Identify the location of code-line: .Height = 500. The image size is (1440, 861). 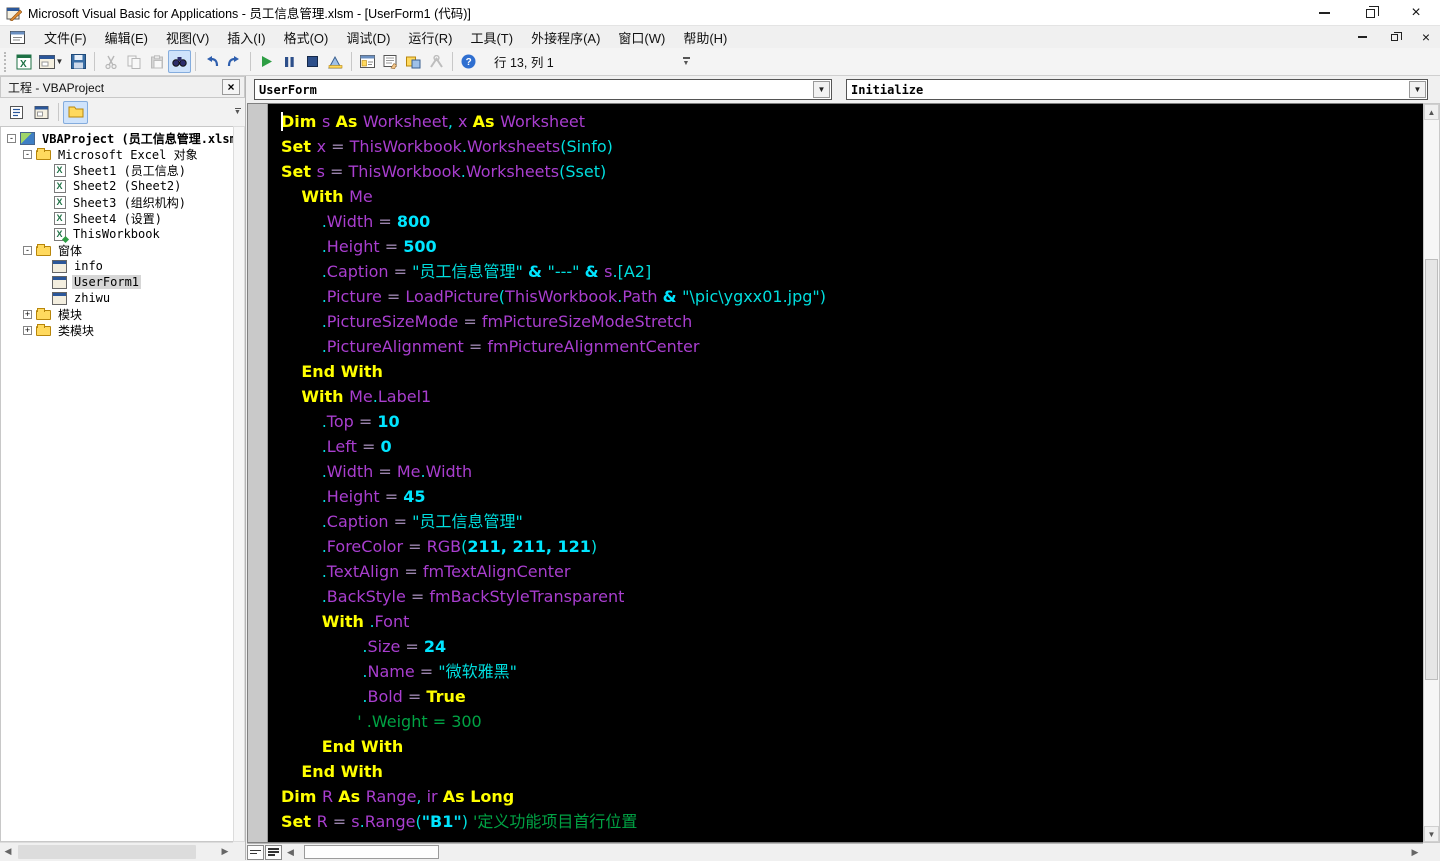
(852, 246).